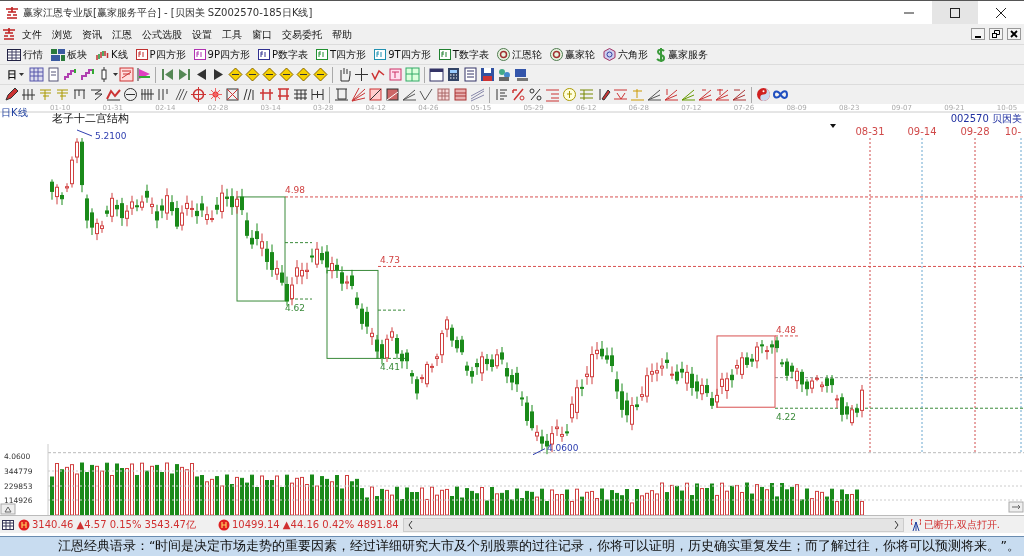 This screenshot has width=1024, height=556. Describe the element at coordinates (1012, 131) in the screenshot. I see `future-date-label: 10-` at that location.